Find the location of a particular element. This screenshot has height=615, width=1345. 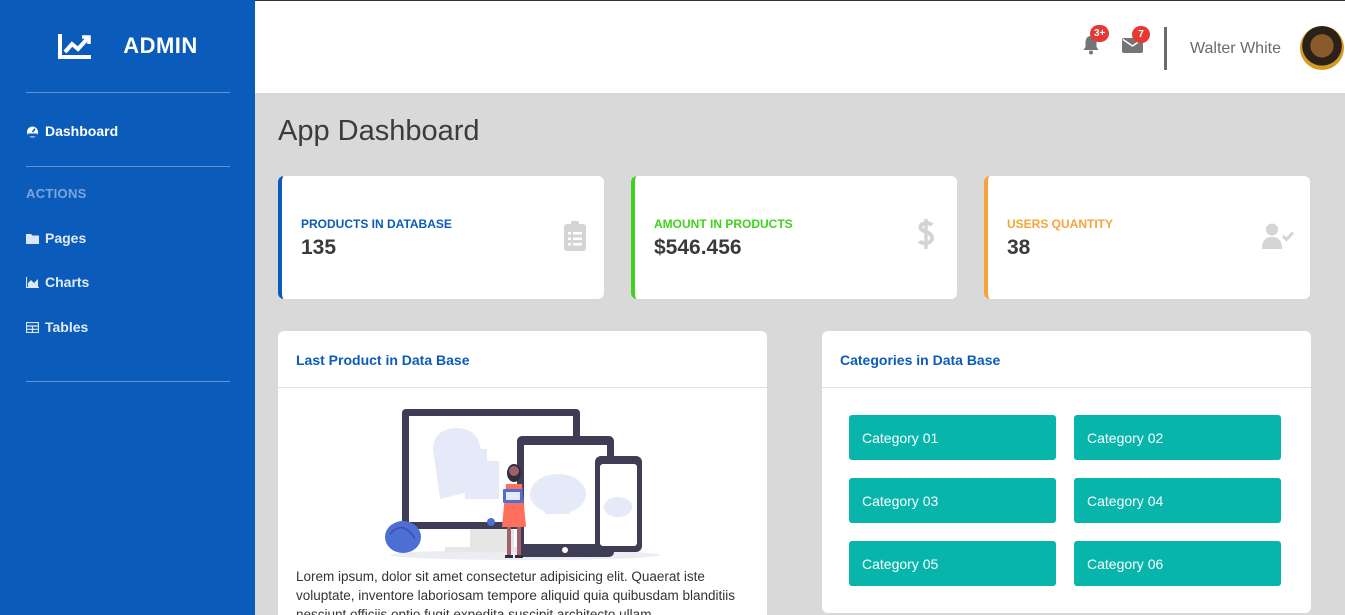

page-title: App Dashboard is located at coordinates (379, 131).